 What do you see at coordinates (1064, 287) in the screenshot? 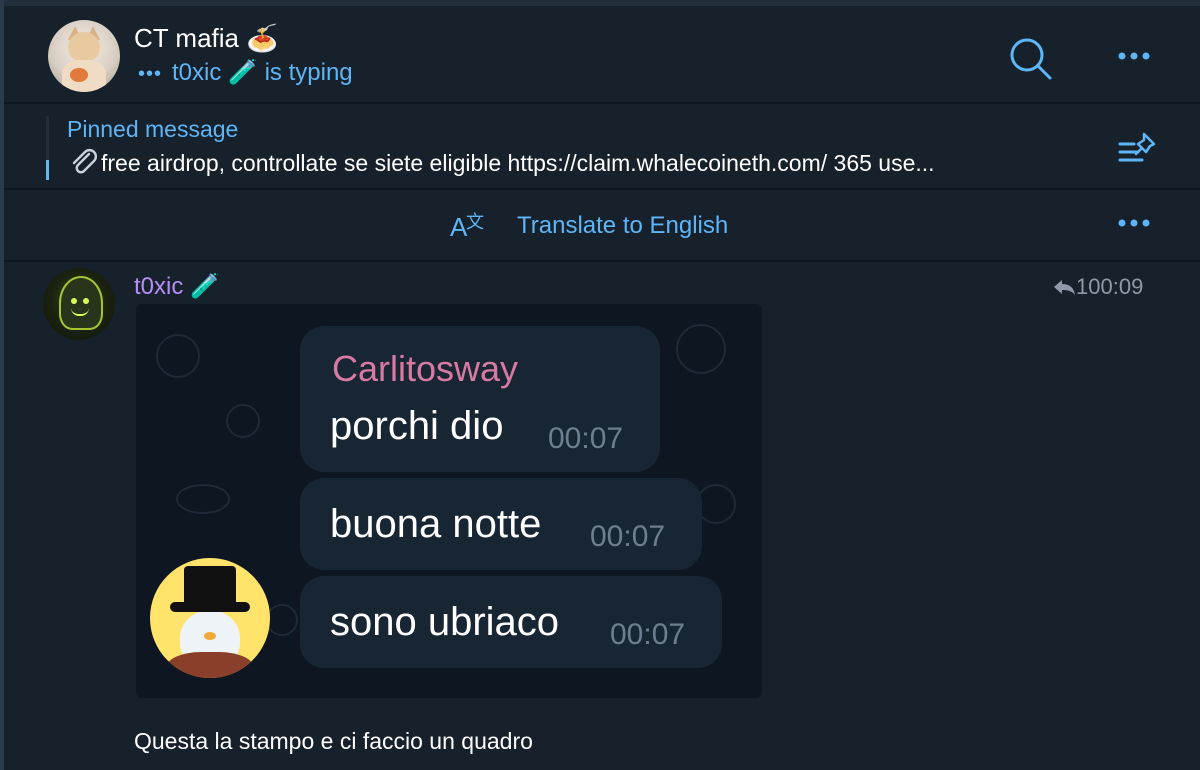
I see `reply-icon` at bounding box center [1064, 287].